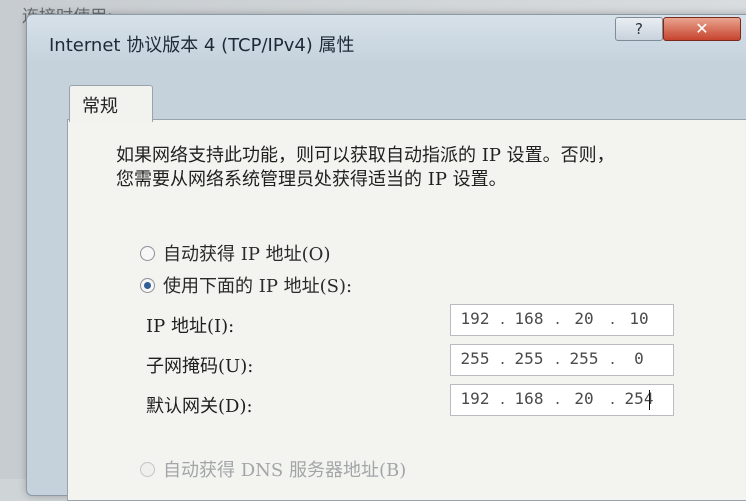 The height and width of the screenshot is (501, 746). I want to click on help-button: ?, so click(639, 29).